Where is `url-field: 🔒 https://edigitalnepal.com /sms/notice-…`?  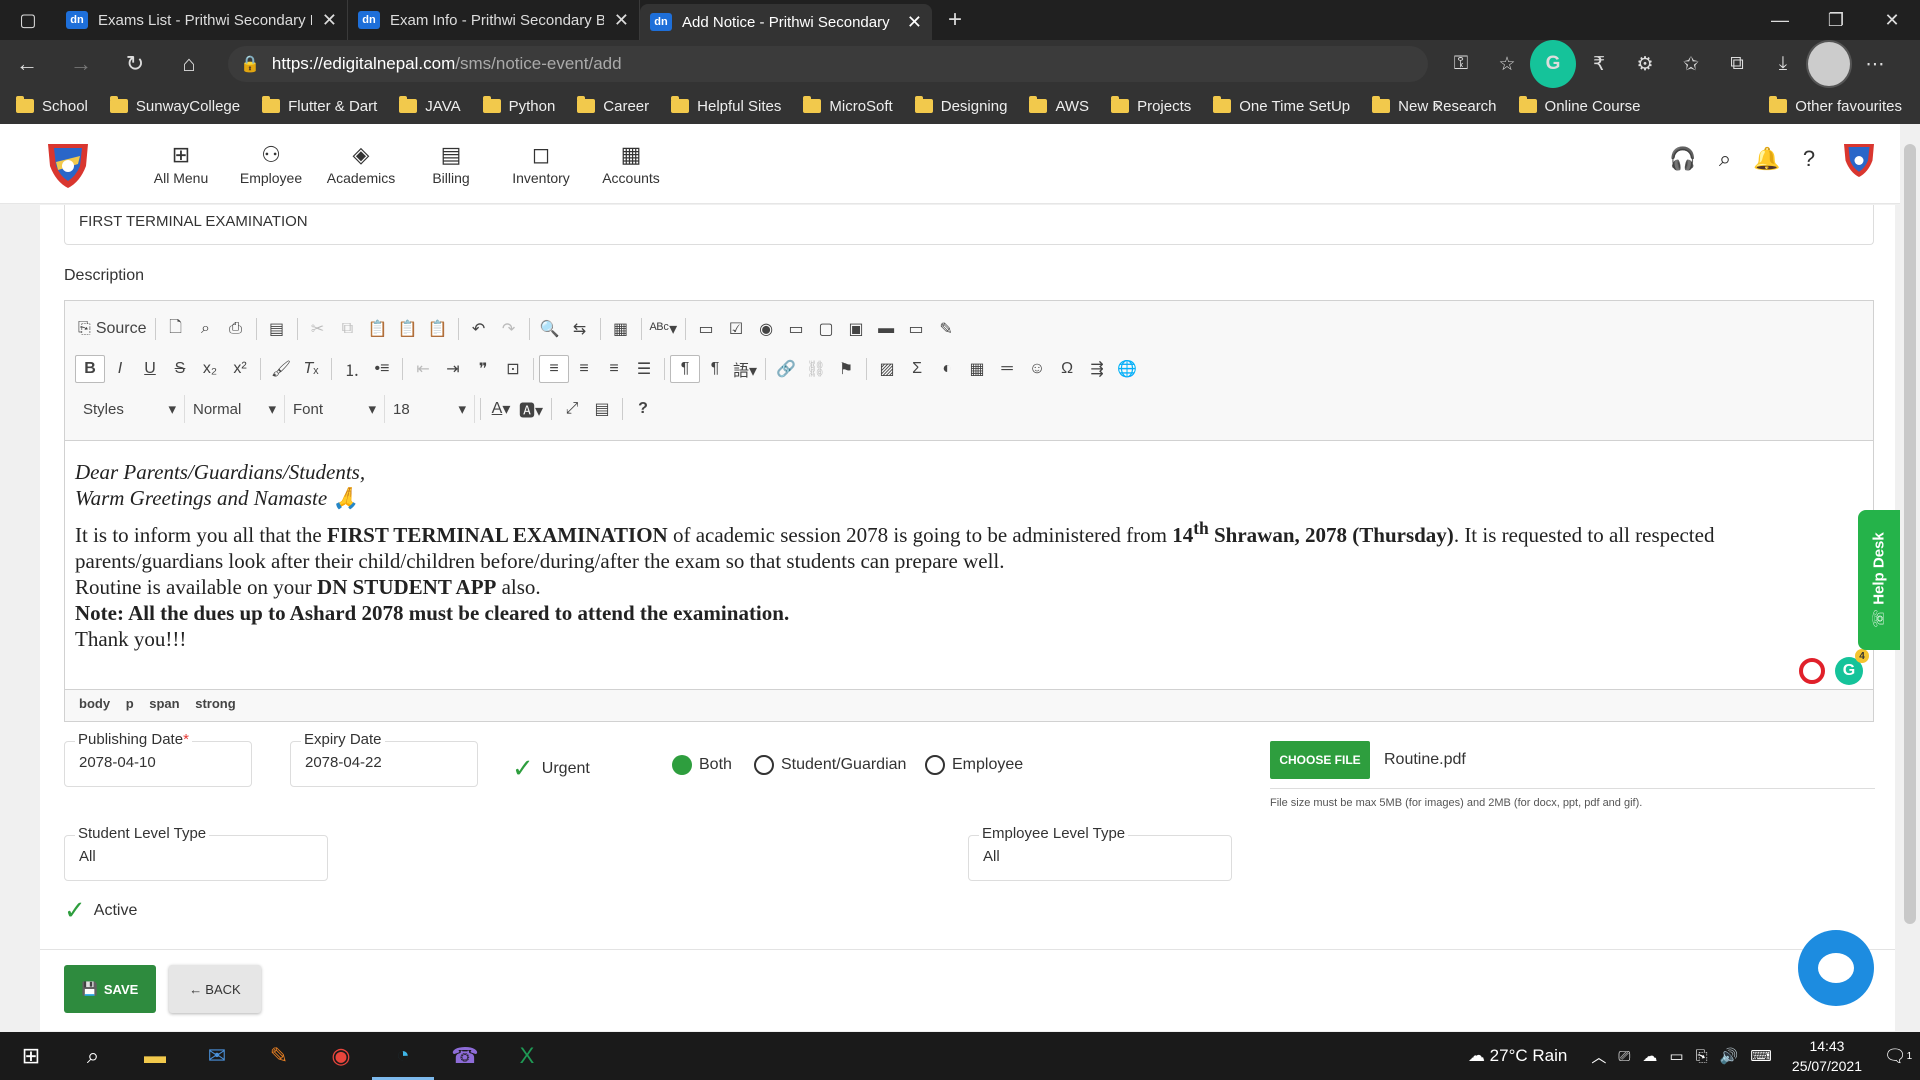 url-field: 🔒 https://edigitalnepal.com /sms/notice-… is located at coordinates (828, 64).